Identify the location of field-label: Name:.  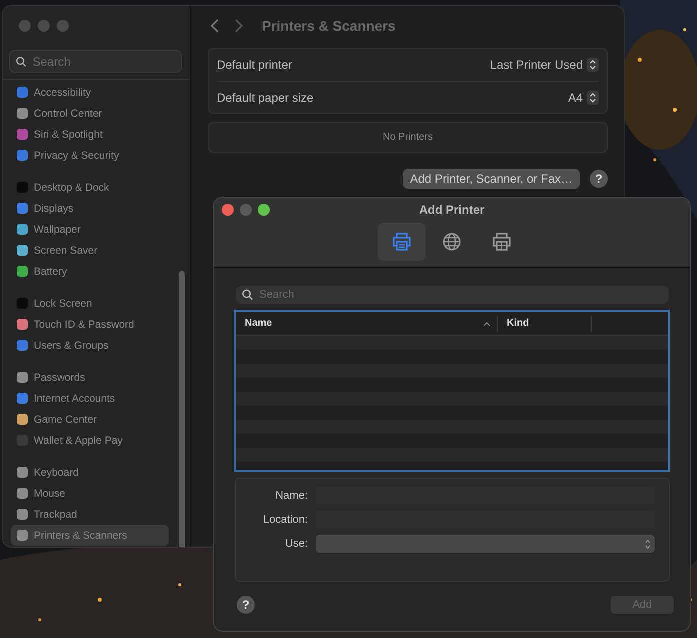
(291, 496).